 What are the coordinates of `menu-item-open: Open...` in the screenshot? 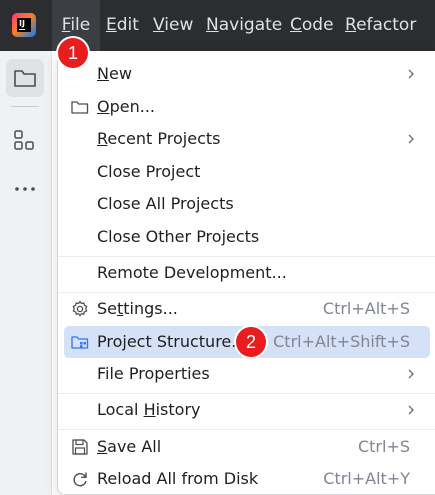 It's located at (247, 107).